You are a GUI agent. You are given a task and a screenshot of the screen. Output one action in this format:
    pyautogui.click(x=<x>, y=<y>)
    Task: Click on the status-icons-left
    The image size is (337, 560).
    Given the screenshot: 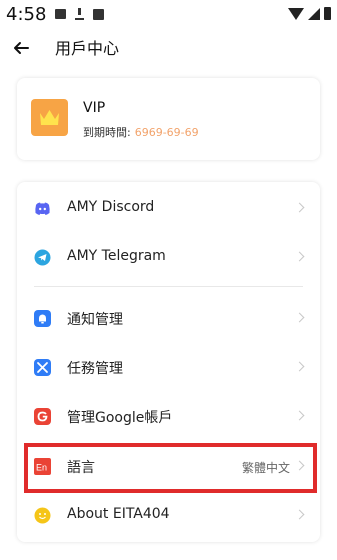 What is the action you would take?
    pyautogui.click(x=79, y=14)
    